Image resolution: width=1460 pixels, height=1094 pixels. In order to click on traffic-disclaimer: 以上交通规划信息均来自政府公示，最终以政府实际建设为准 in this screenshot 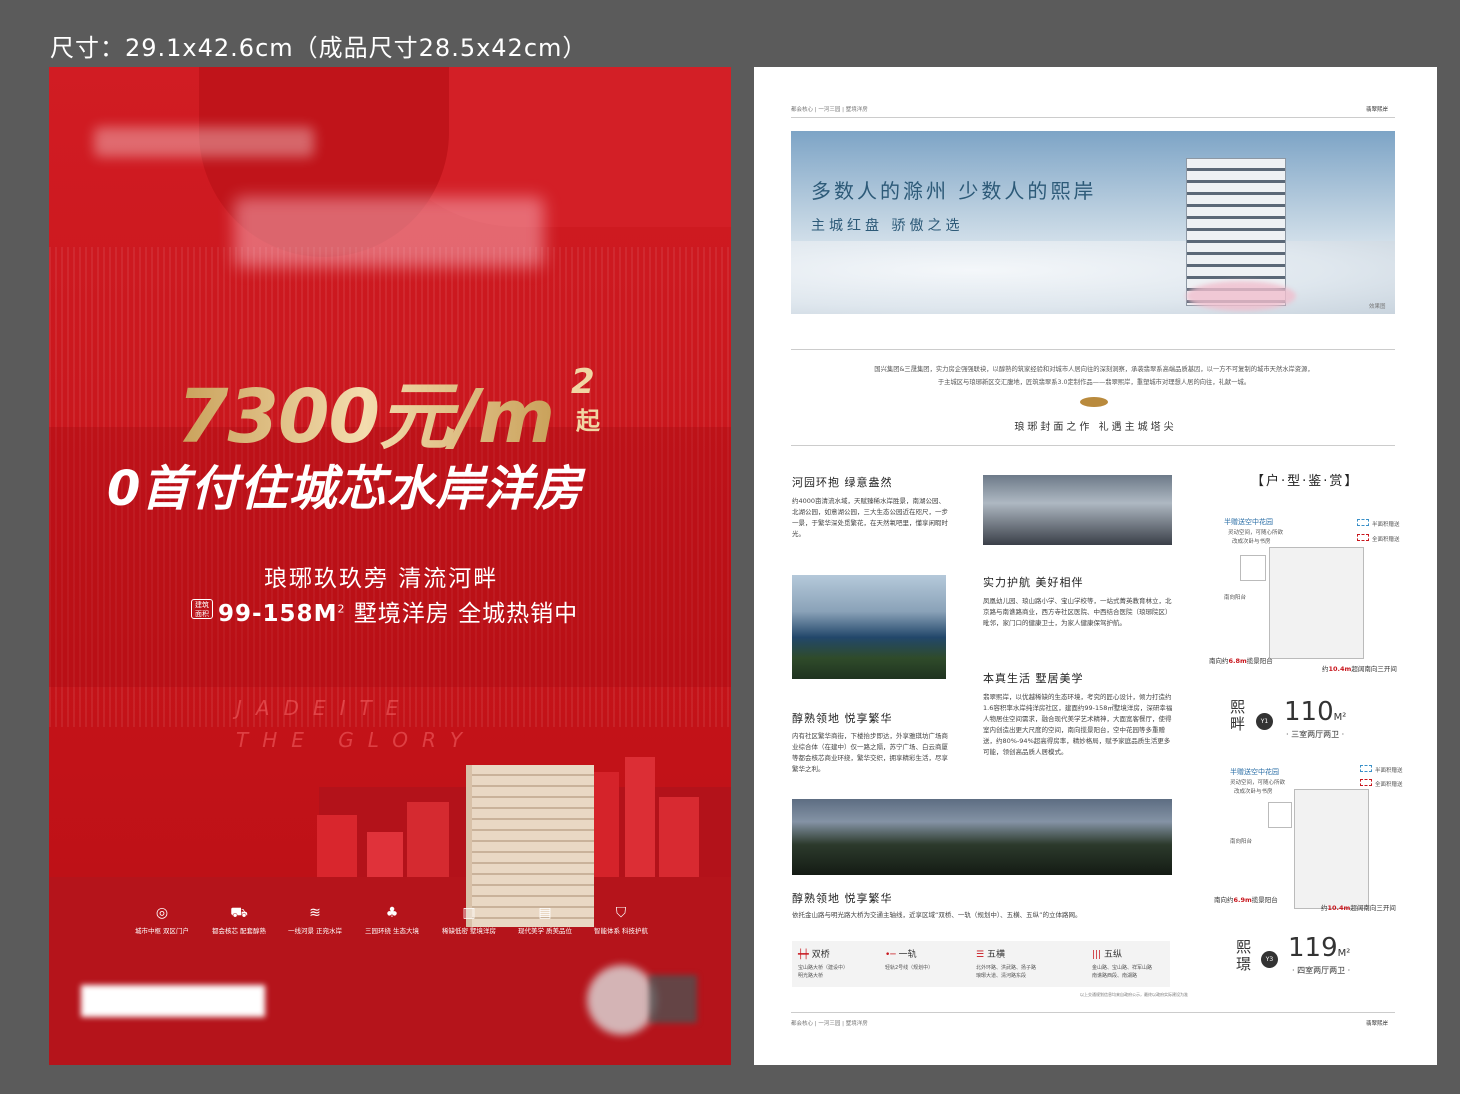, I will do `click(1134, 994)`.